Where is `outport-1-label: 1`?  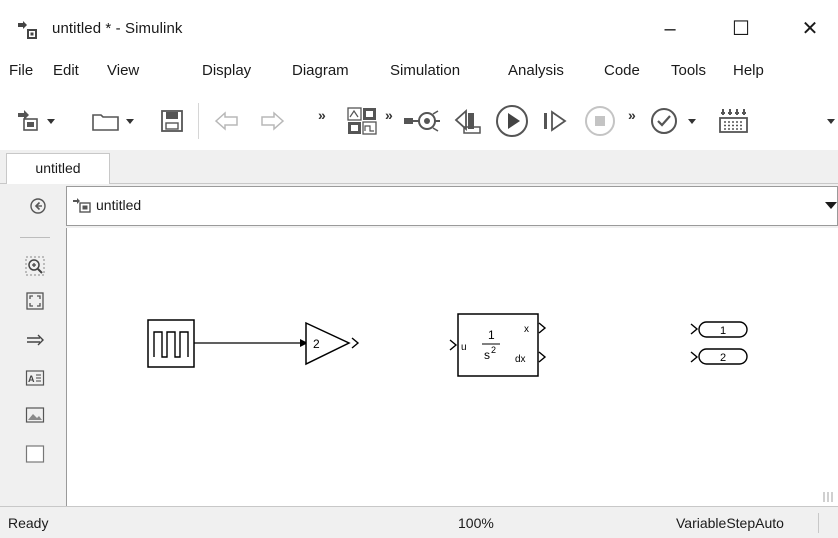
outport-1-label: 1 is located at coordinates (723, 331).